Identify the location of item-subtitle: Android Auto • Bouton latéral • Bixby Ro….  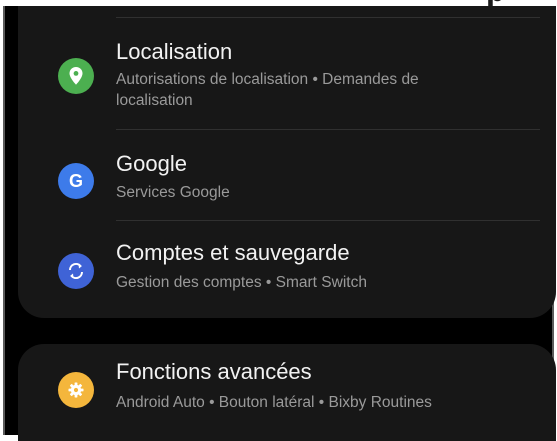
(274, 402).